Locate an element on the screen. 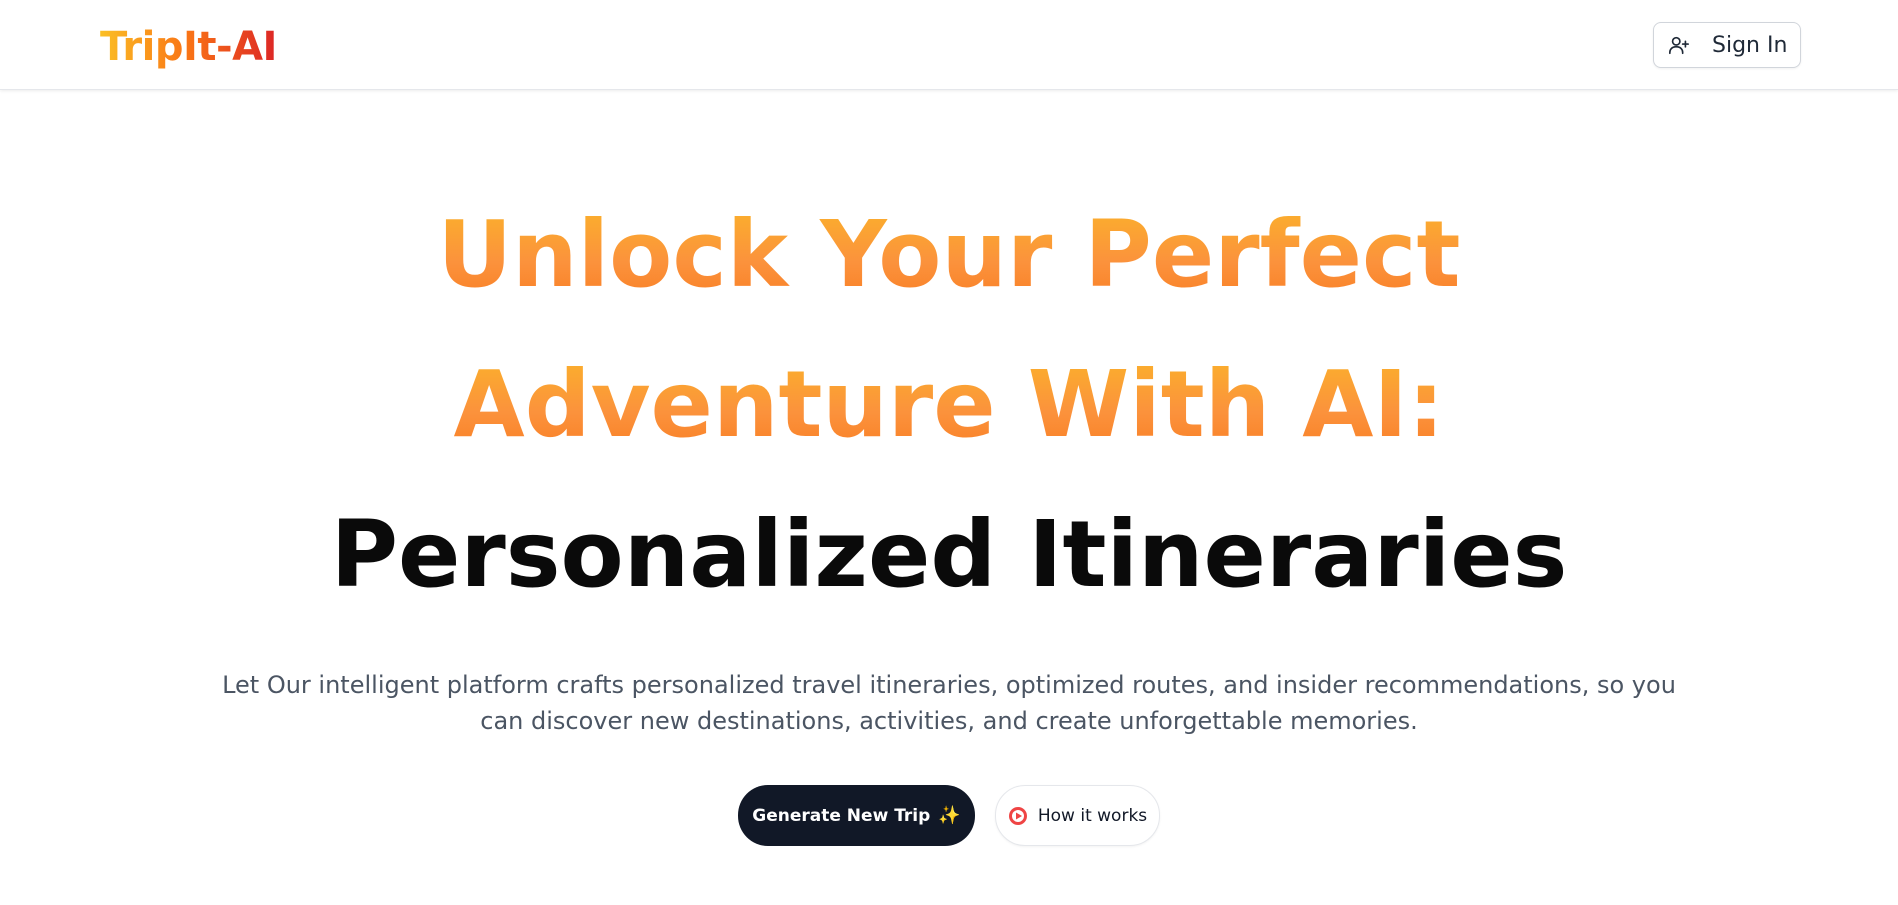 The height and width of the screenshot is (905, 1898). headline-line-2: Adventure With AI: is located at coordinates (949, 405).